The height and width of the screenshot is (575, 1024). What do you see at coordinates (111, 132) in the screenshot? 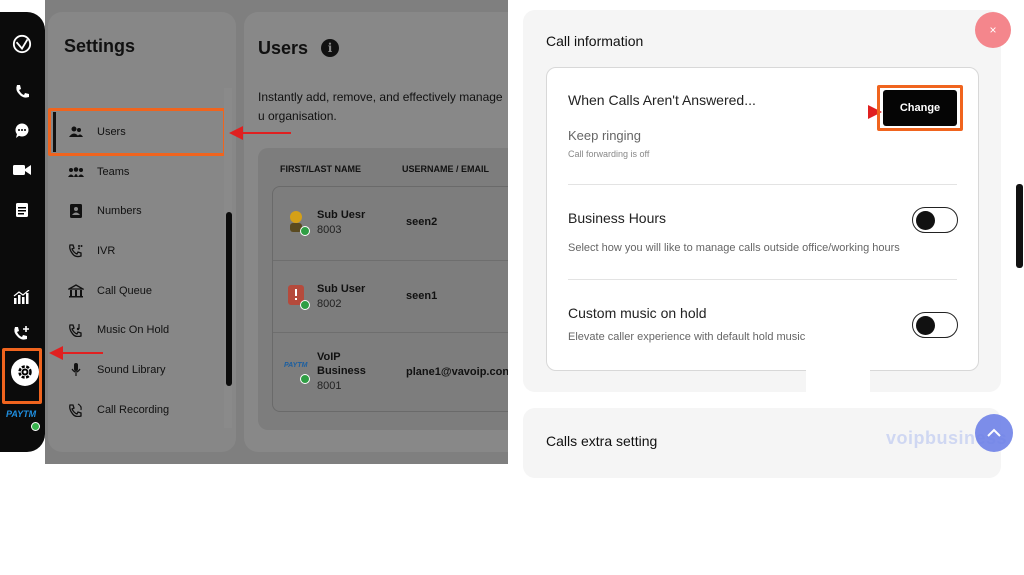
I see `sidebar-item-label: Users` at bounding box center [111, 132].